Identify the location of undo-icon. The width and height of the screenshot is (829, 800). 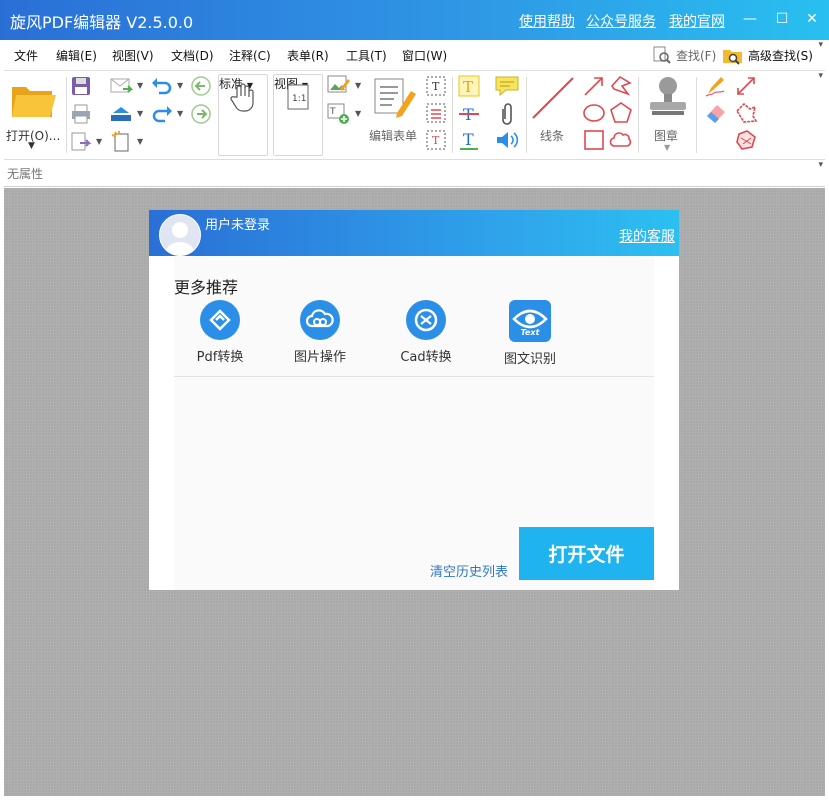
(162, 86).